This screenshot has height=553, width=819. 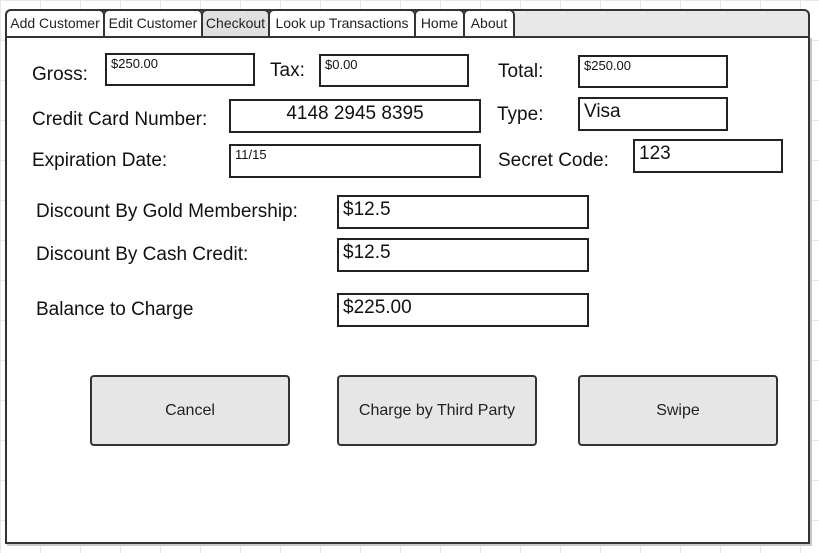 I want to click on tab-add-customer: Add Customer, so click(x=55, y=22).